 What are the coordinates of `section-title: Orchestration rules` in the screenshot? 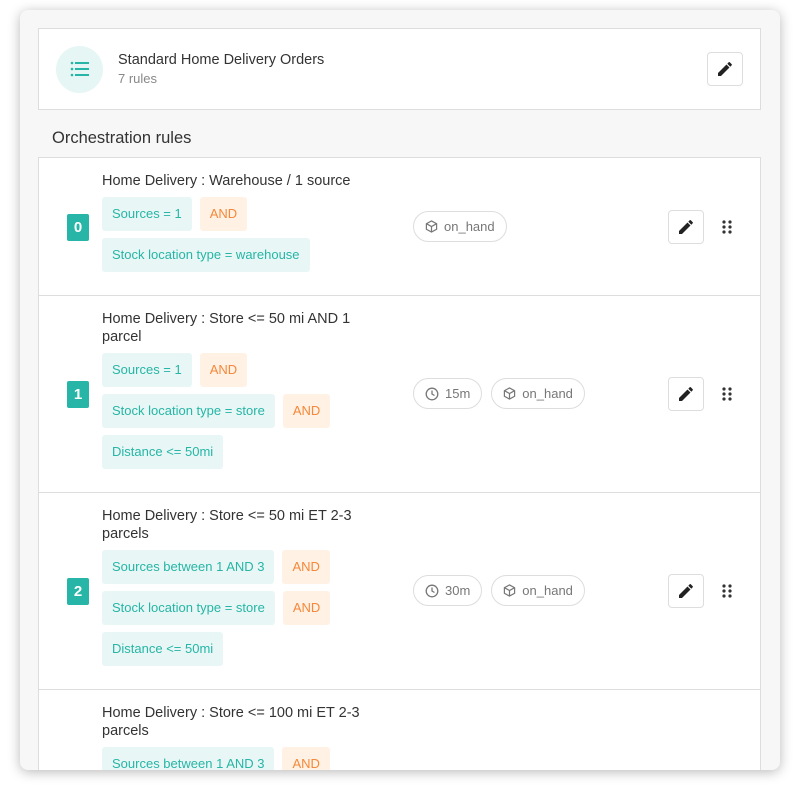 It's located at (122, 138).